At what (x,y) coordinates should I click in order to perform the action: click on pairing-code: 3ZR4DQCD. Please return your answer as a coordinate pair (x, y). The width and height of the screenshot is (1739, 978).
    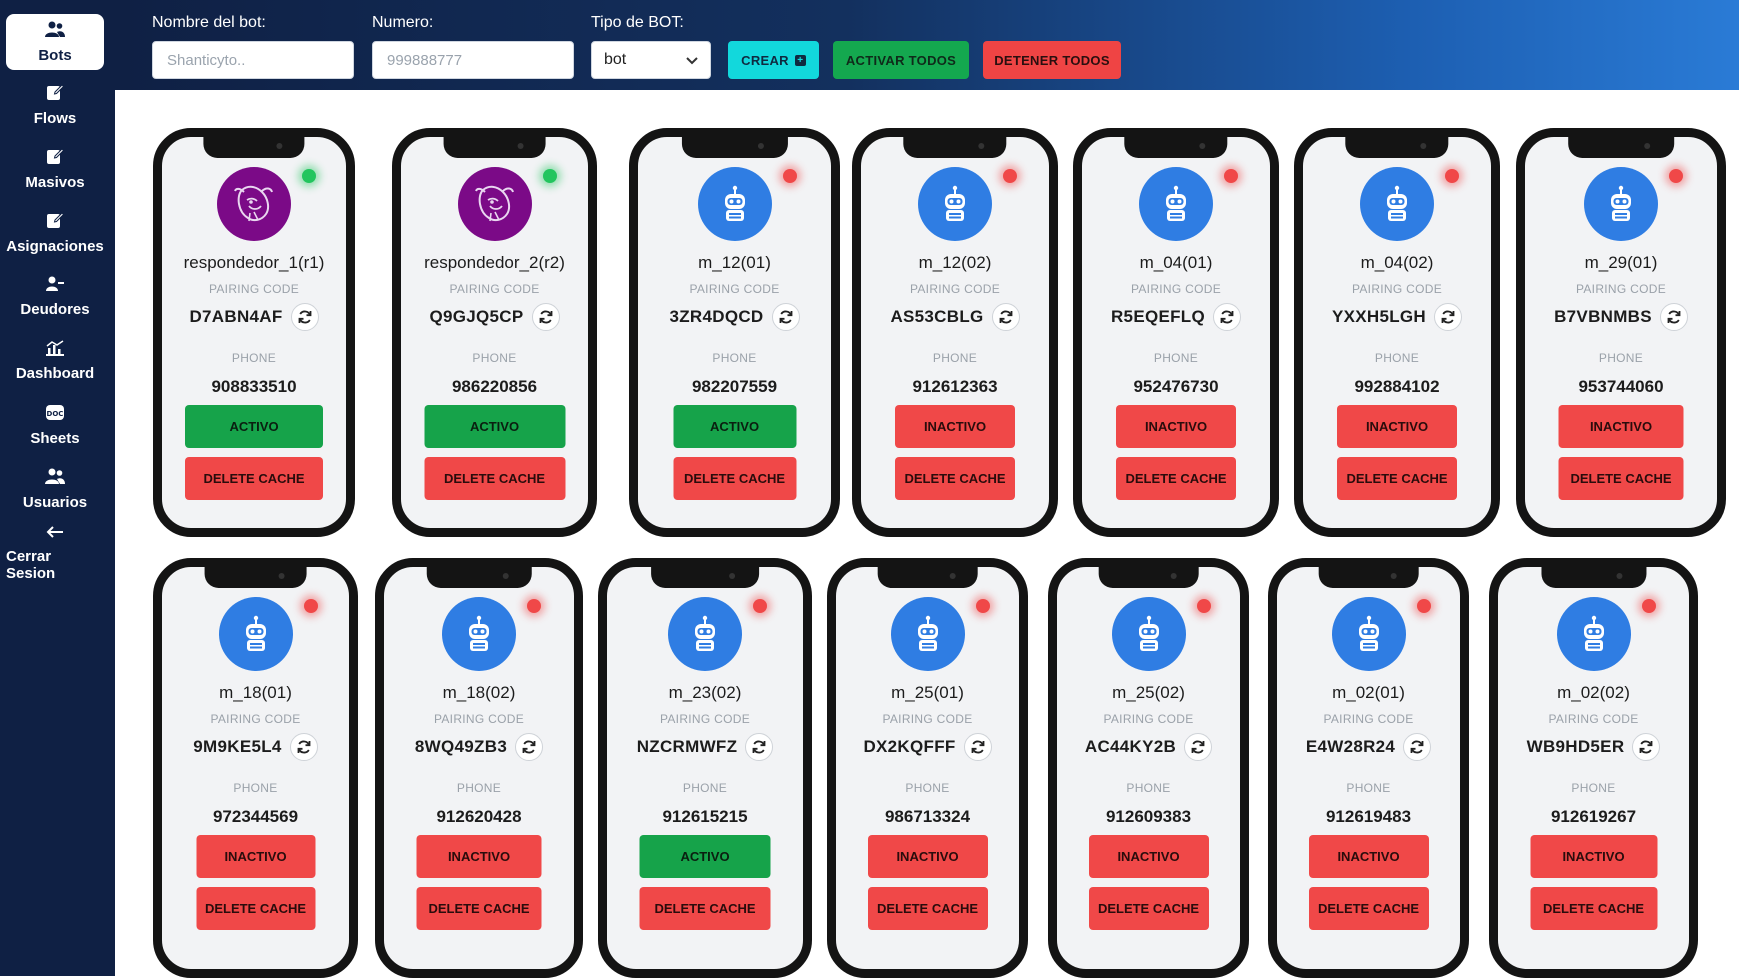
    Looking at the image, I should click on (716, 316).